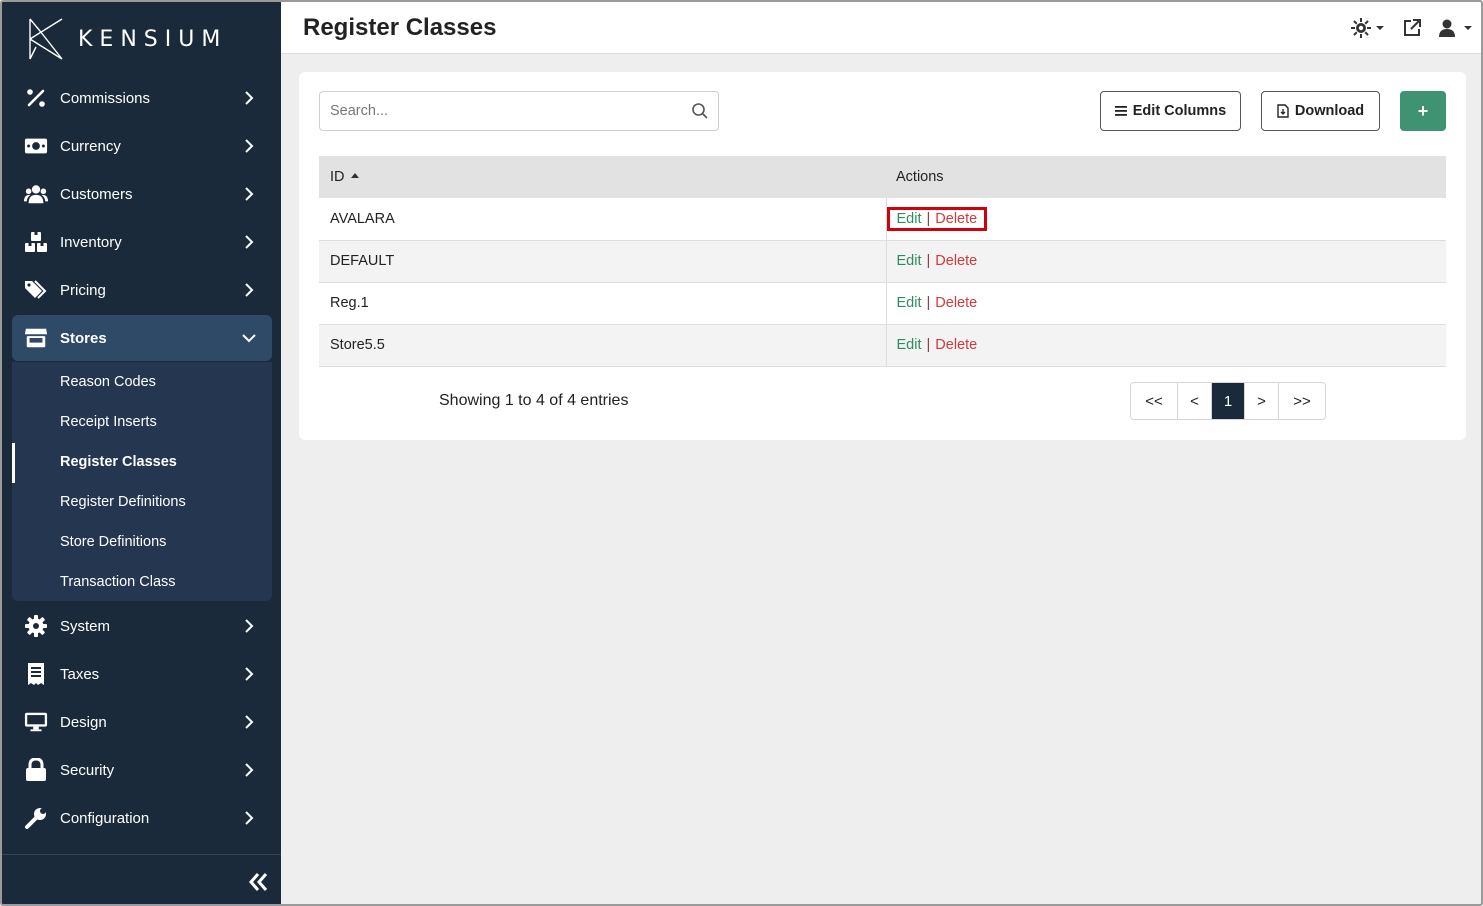 This screenshot has height=906, width=1483. What do you see at coordinates (13, 463) in the screenshot?
I see `active-item-marker` at bounding box center [13, 463].